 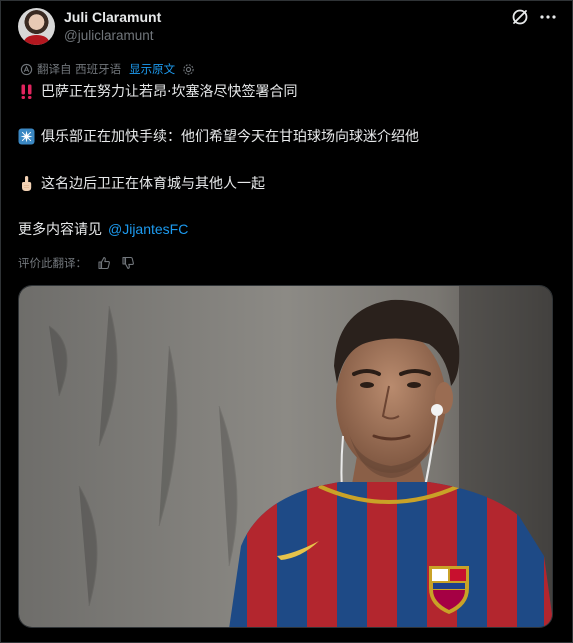 I want to click on grok-icon, so click(x=520, y=17).